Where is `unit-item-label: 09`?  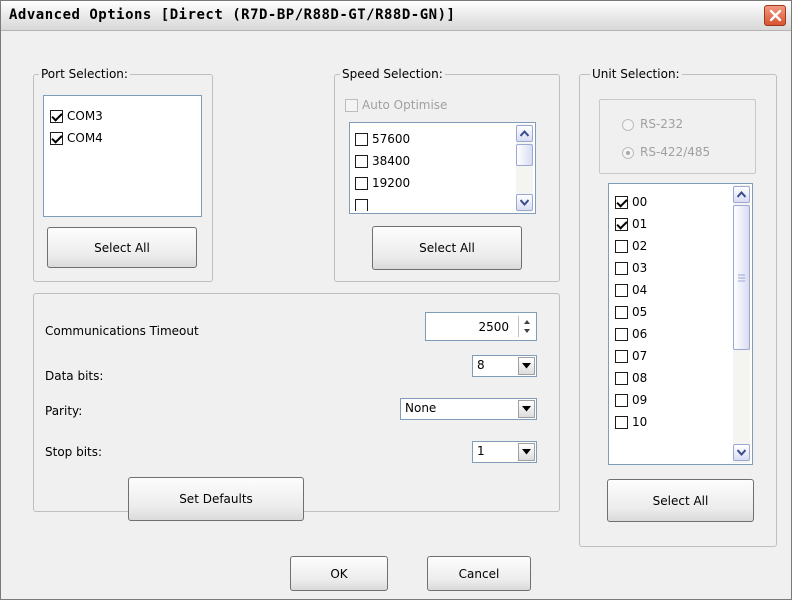 unit-item-label: 09 is located at coordinates (640, 400).